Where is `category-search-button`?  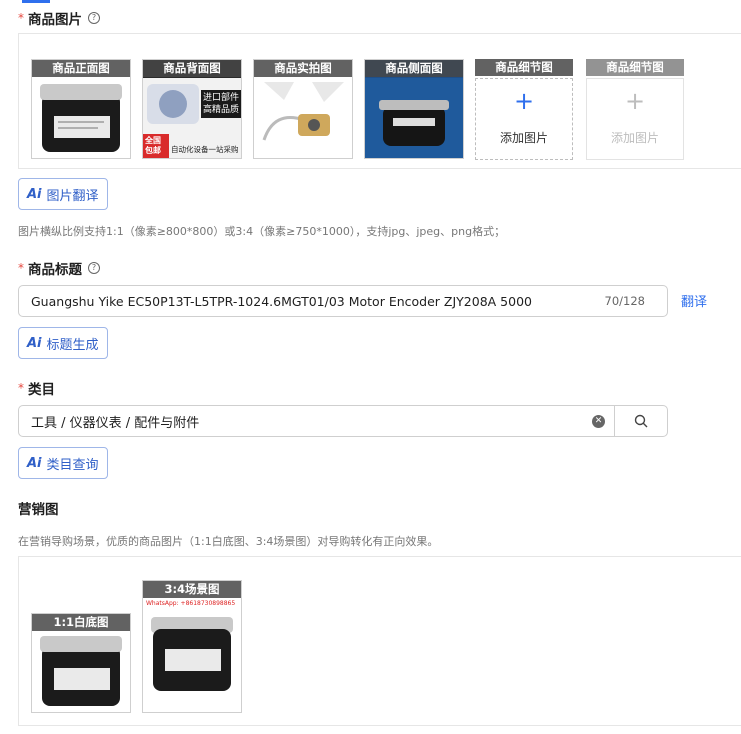
category-search-button is located at coordinates (640, 421).